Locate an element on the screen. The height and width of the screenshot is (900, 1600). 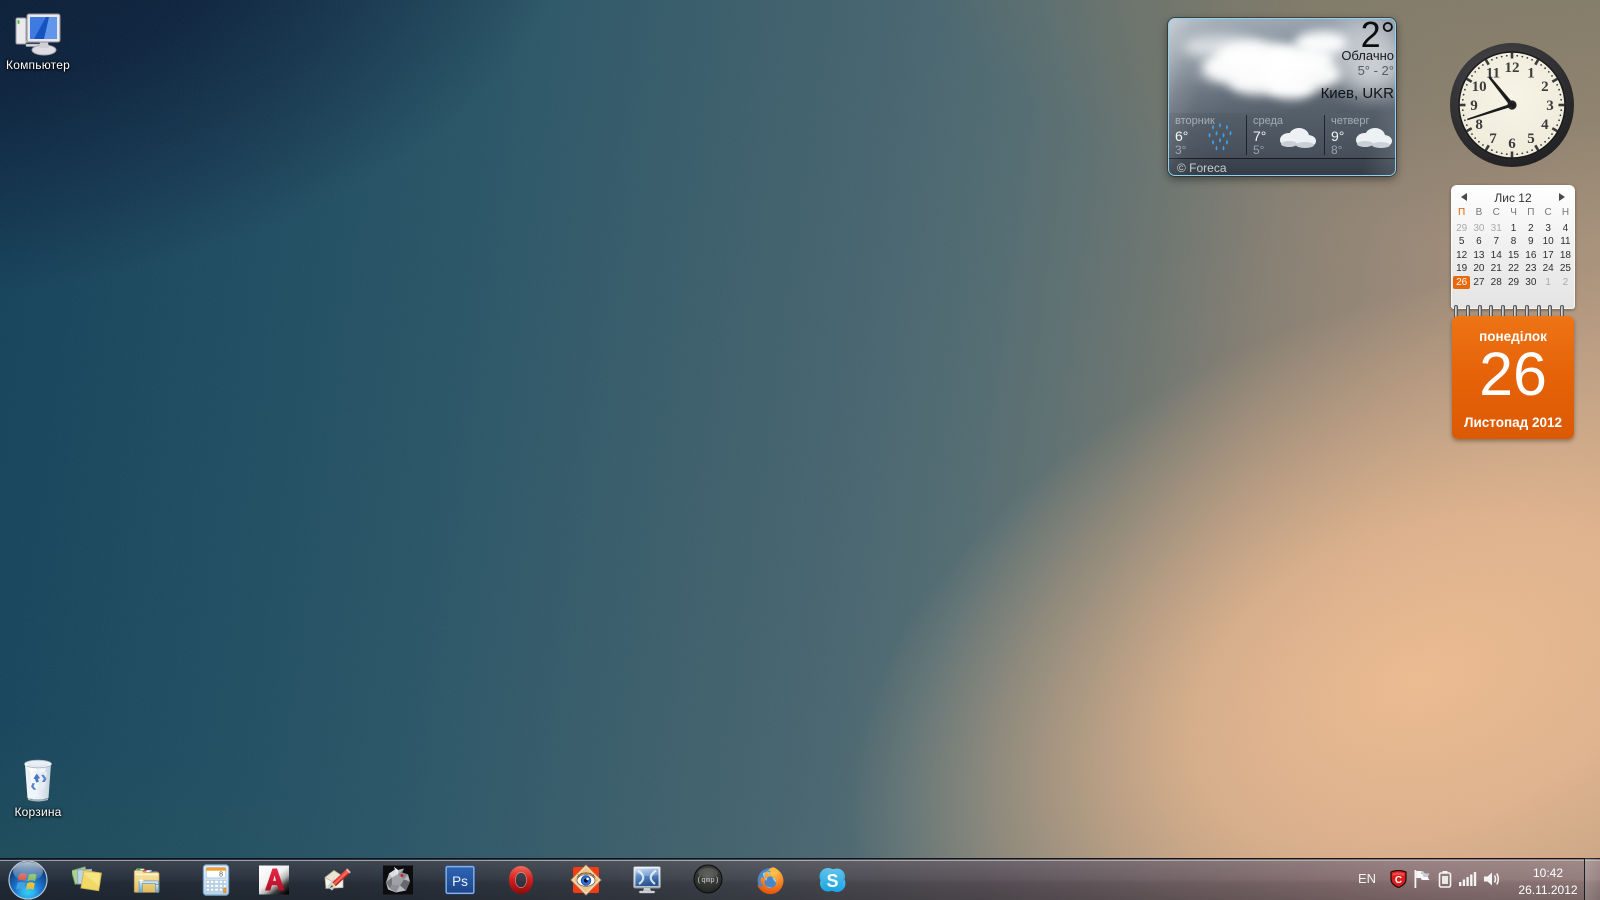
svg-text: (qmp) is located at coordinates (708, 881).